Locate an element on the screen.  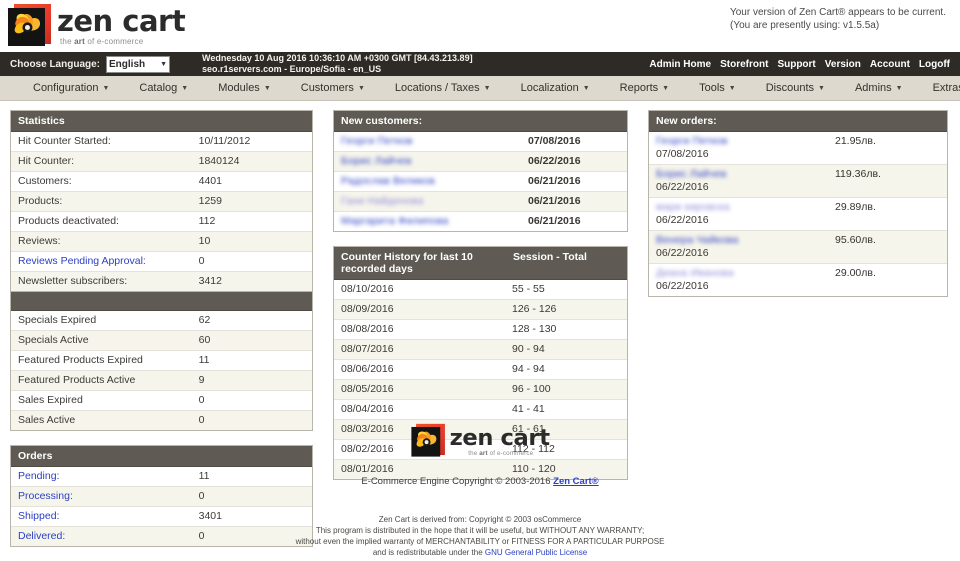
table-row: Customers: 4401 is located at coordinates (161, 181).